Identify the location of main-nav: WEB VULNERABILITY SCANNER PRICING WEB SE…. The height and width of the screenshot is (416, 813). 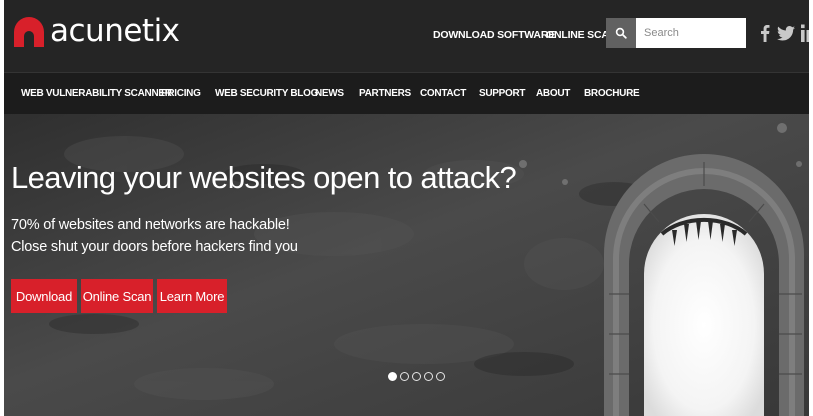
(406, 93).